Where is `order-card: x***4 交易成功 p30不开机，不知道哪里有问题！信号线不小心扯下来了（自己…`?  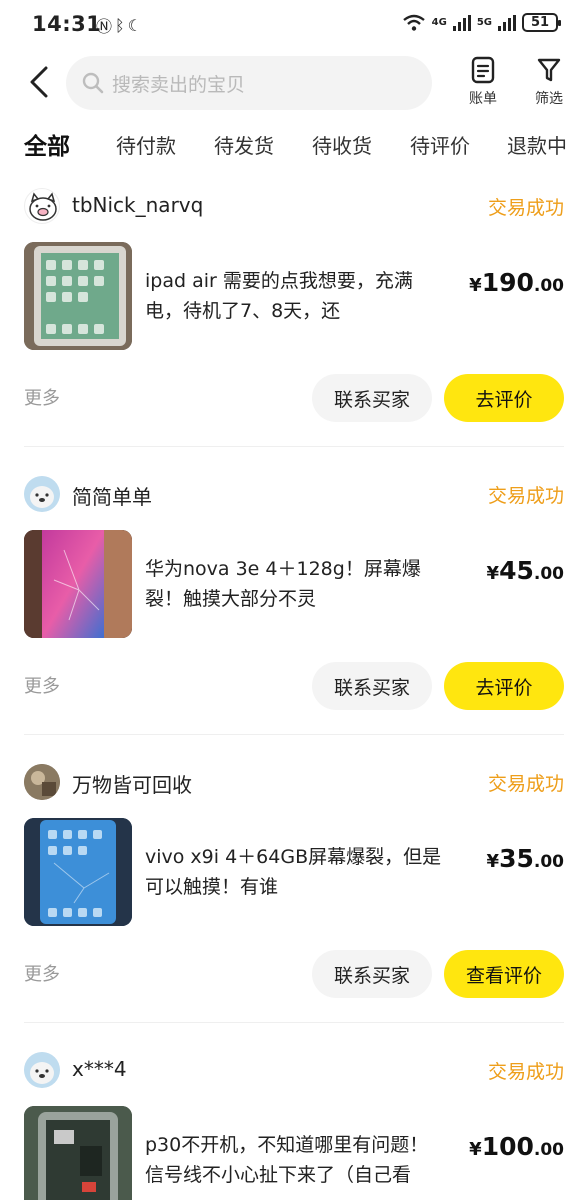
order-card: x***4 交易成功 p30不开机，不知道哪里有问题！信号线不小心扯下来了（自己… is located at coordinates (294, 1122).